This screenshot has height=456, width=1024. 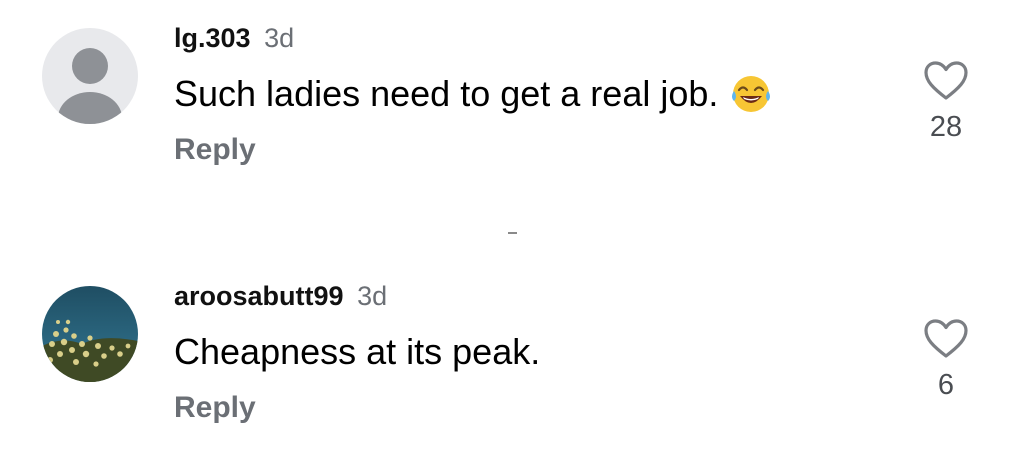 I want to click on like-column: 28, so click(x=946, y=102).